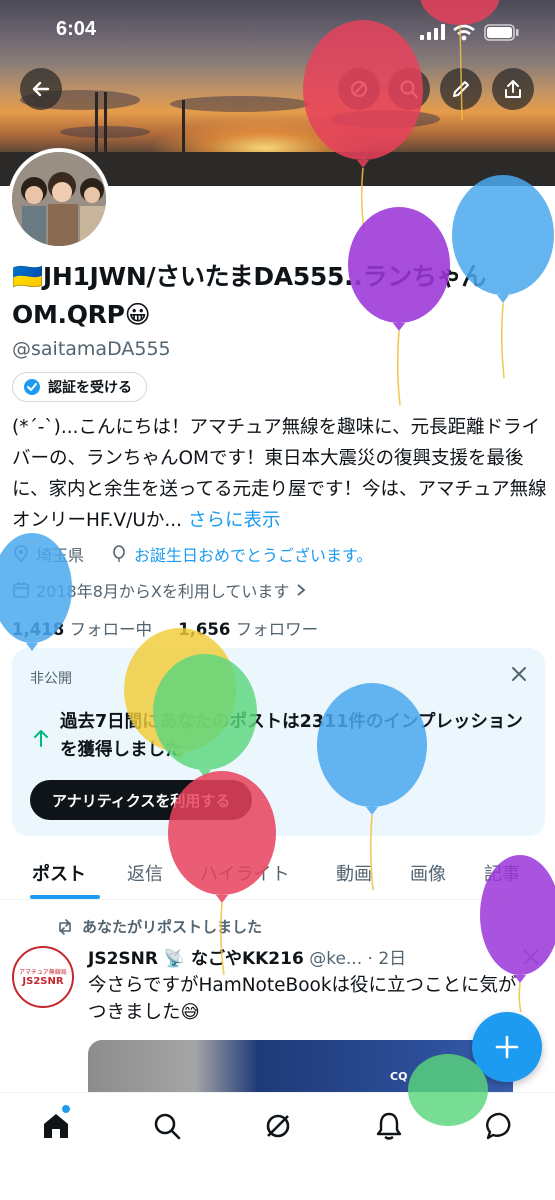  I want to click on show-more-link: さらに表示, so click(234, 520).